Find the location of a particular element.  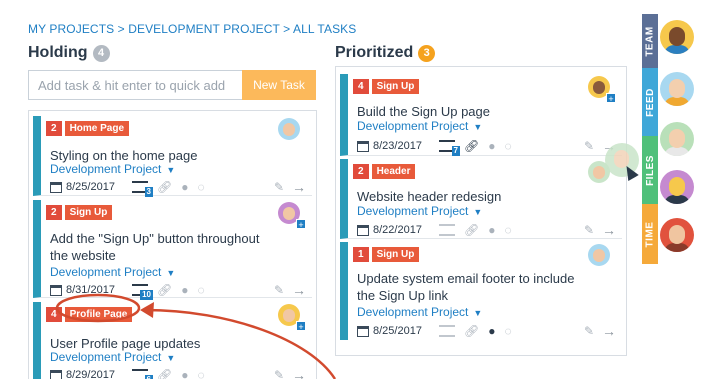

card-tags: 2 Header is located at coordinates (384, 171).